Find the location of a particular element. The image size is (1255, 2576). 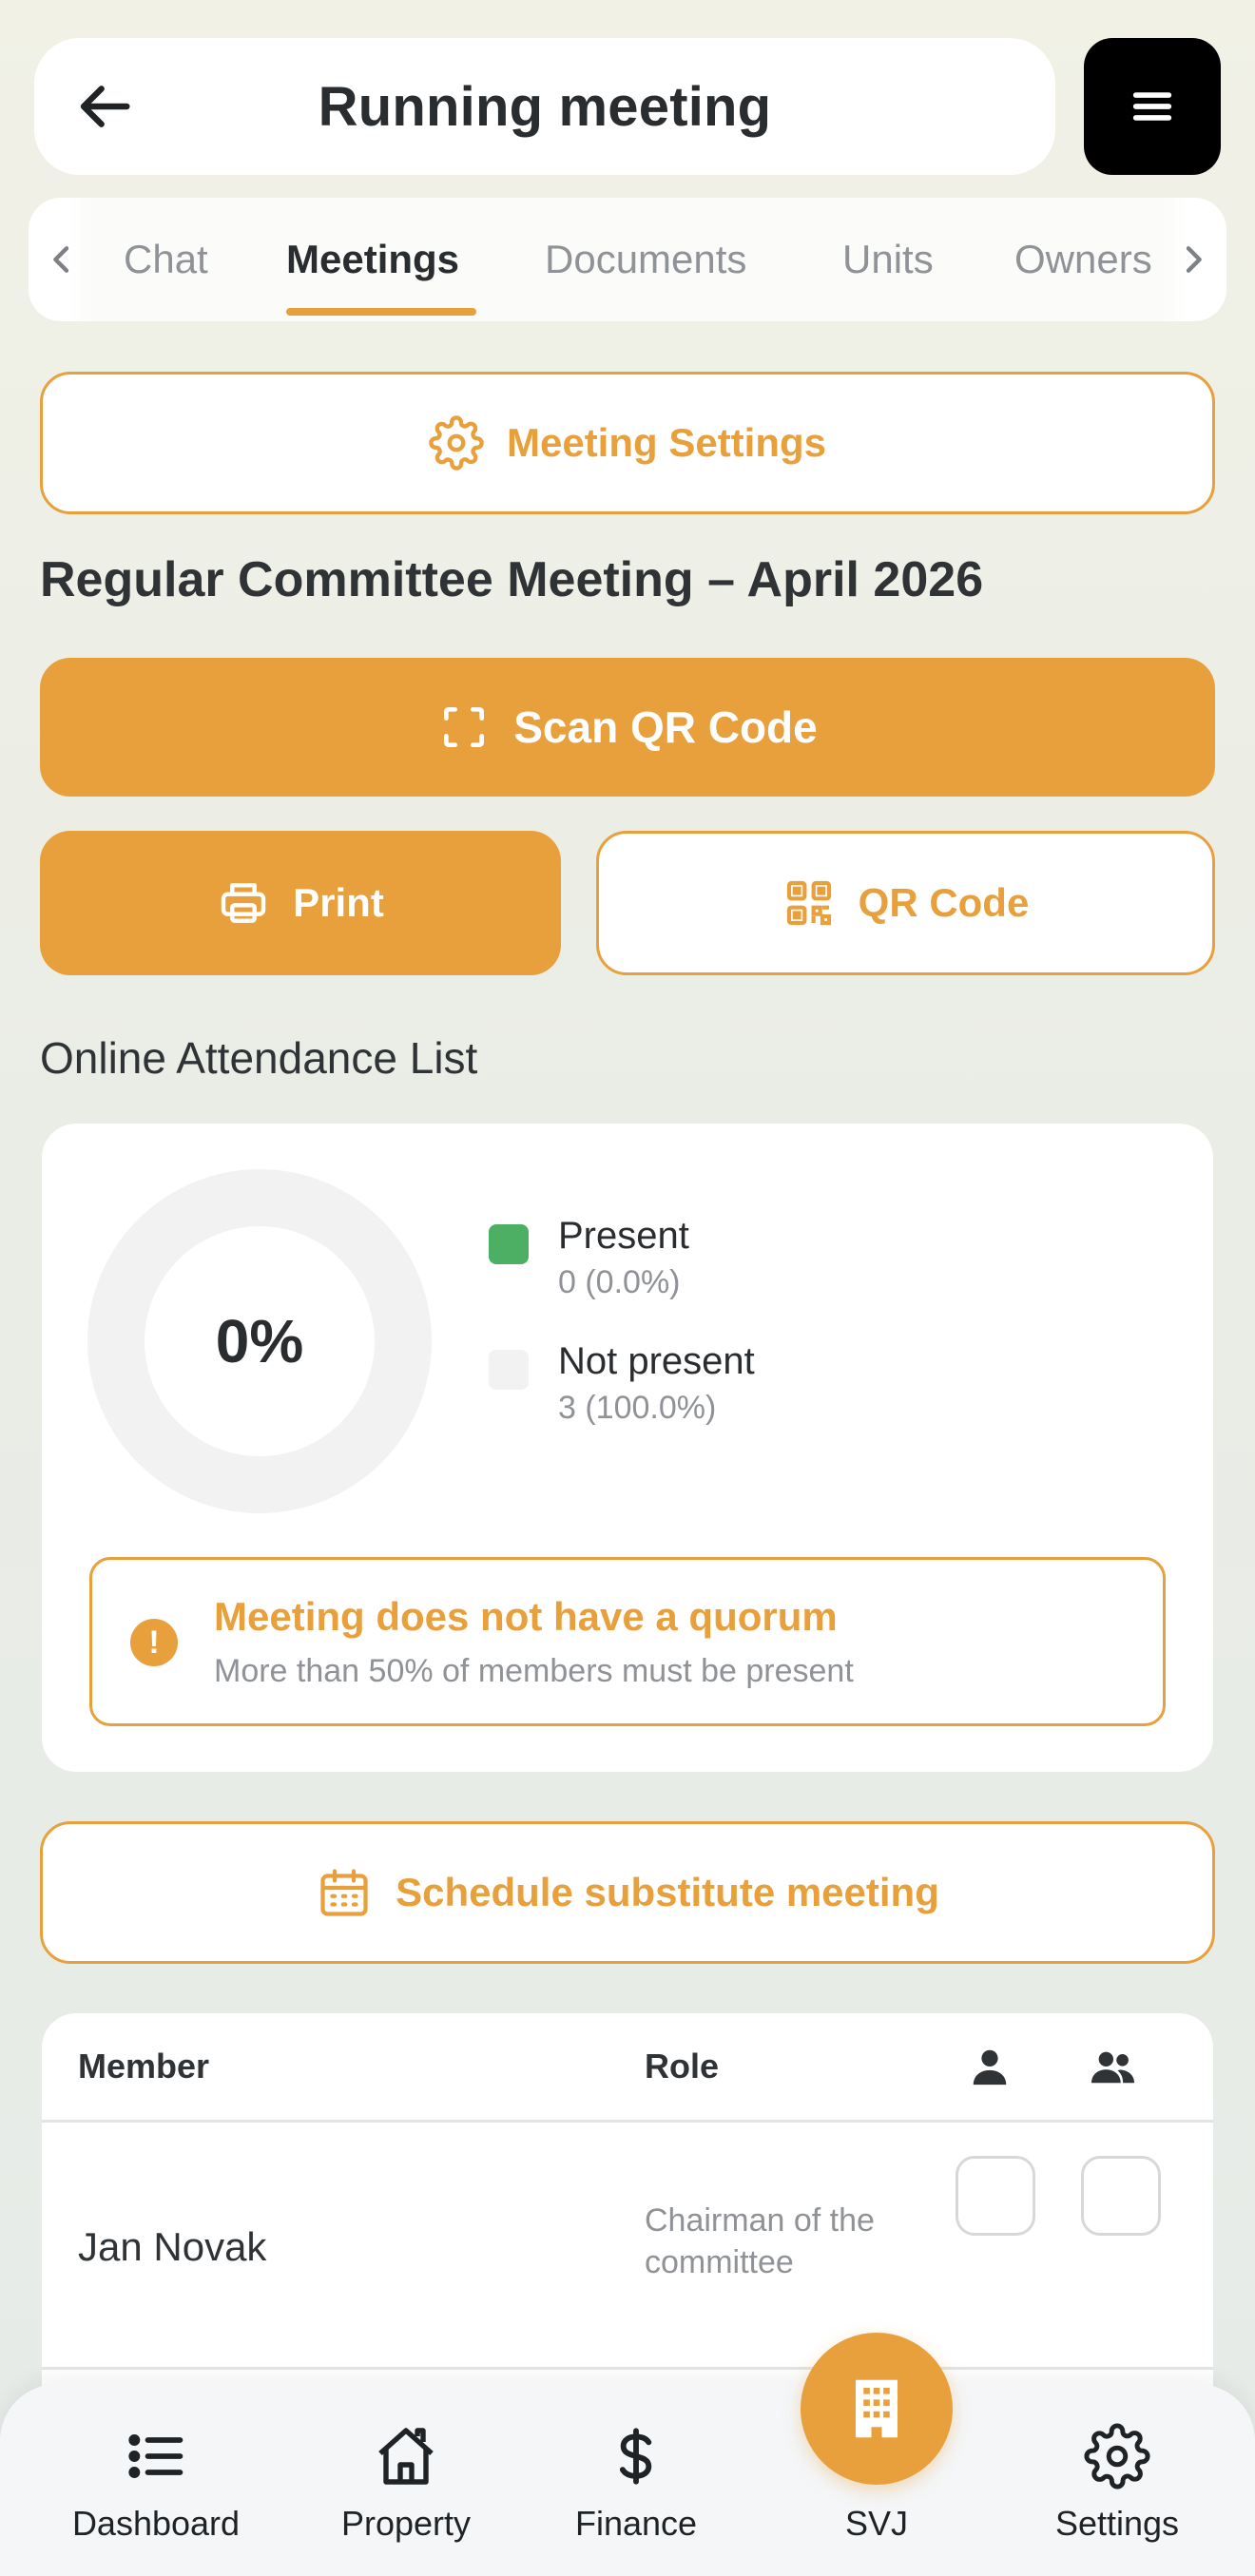

nav-settings: Settings is located at coordinates (1117, 2482).